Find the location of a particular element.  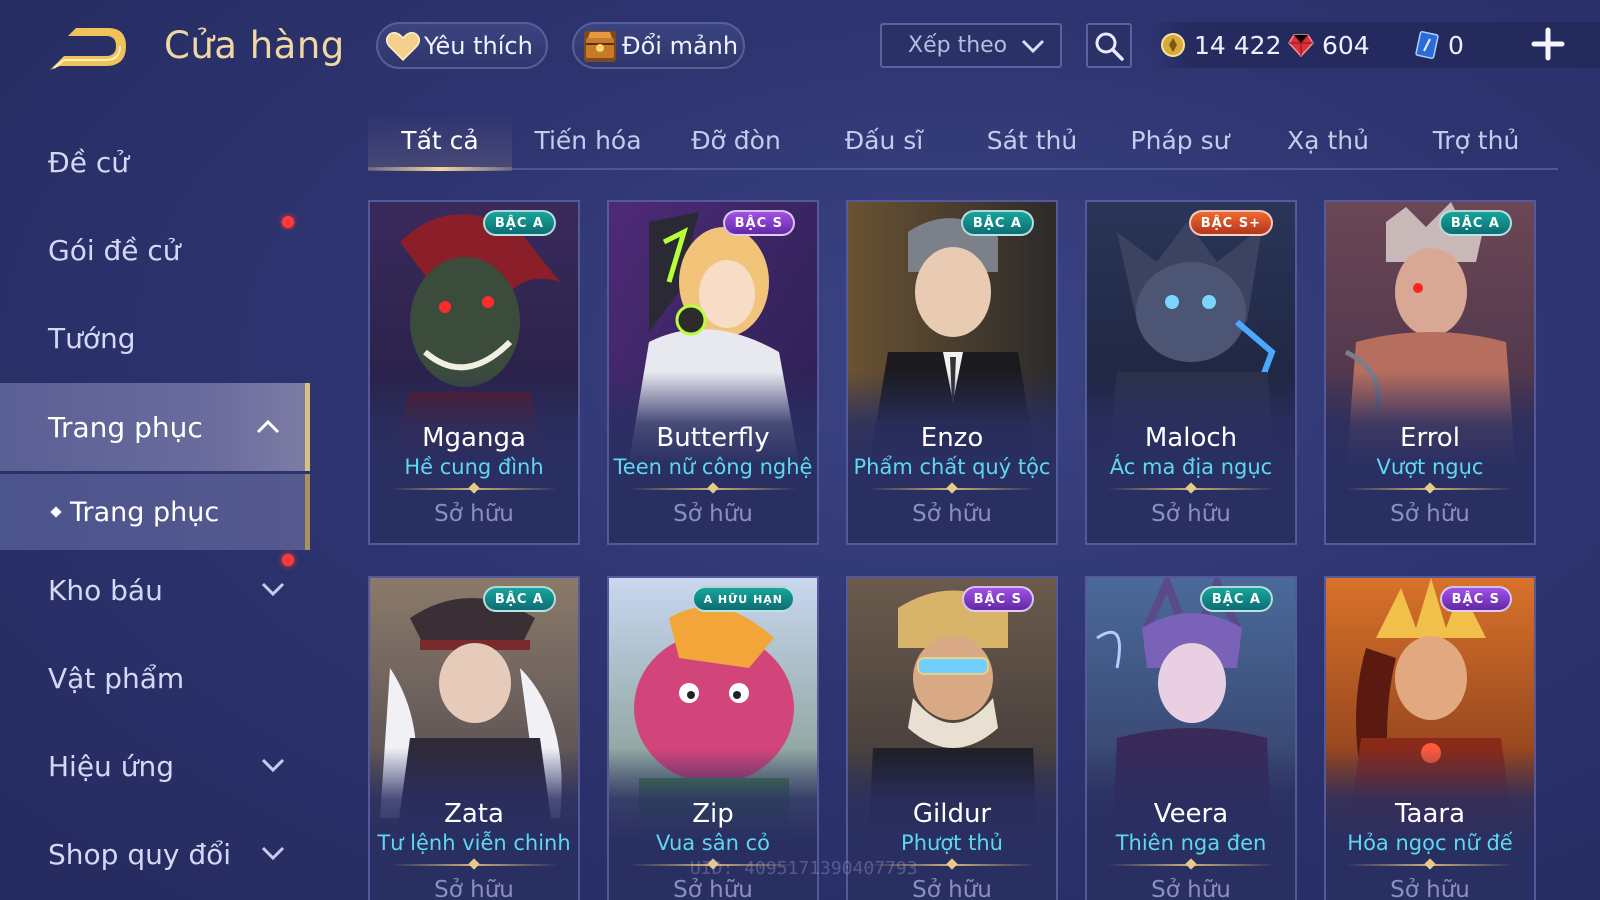

search-icon is located at coordinates (1109, 46).